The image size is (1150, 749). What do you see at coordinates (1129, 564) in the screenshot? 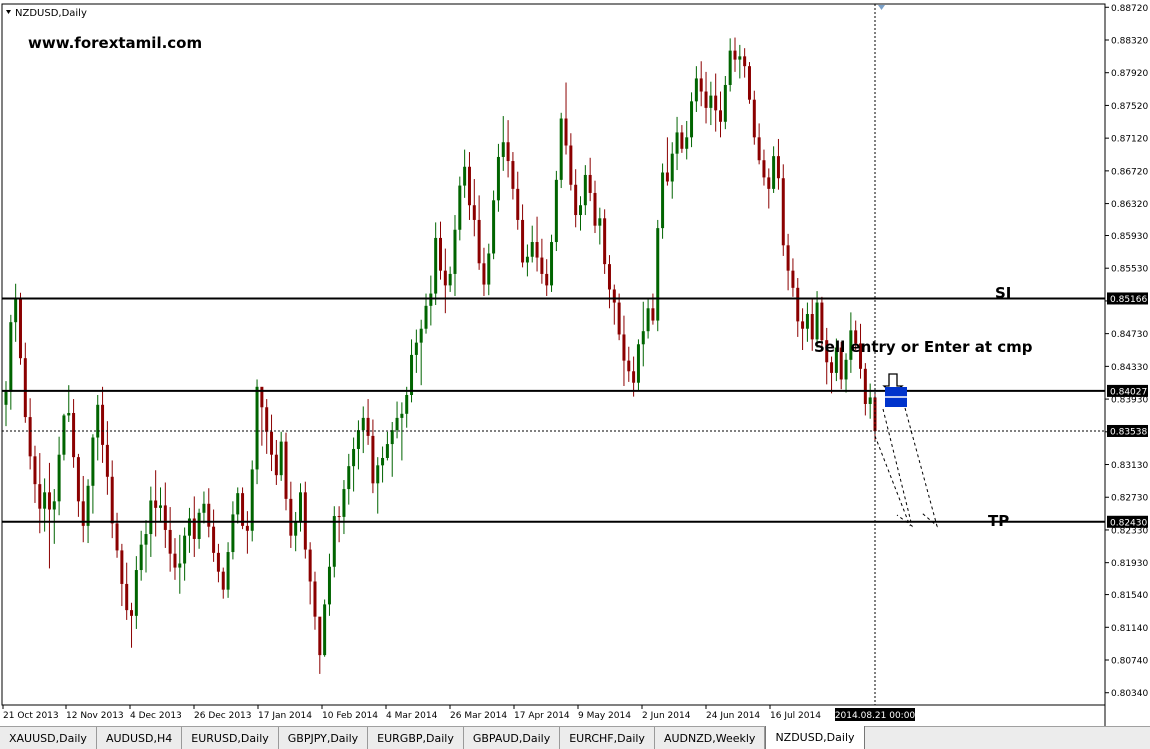
I see `y-tick-label: 0.81930` at bounding box center [1129, 564].